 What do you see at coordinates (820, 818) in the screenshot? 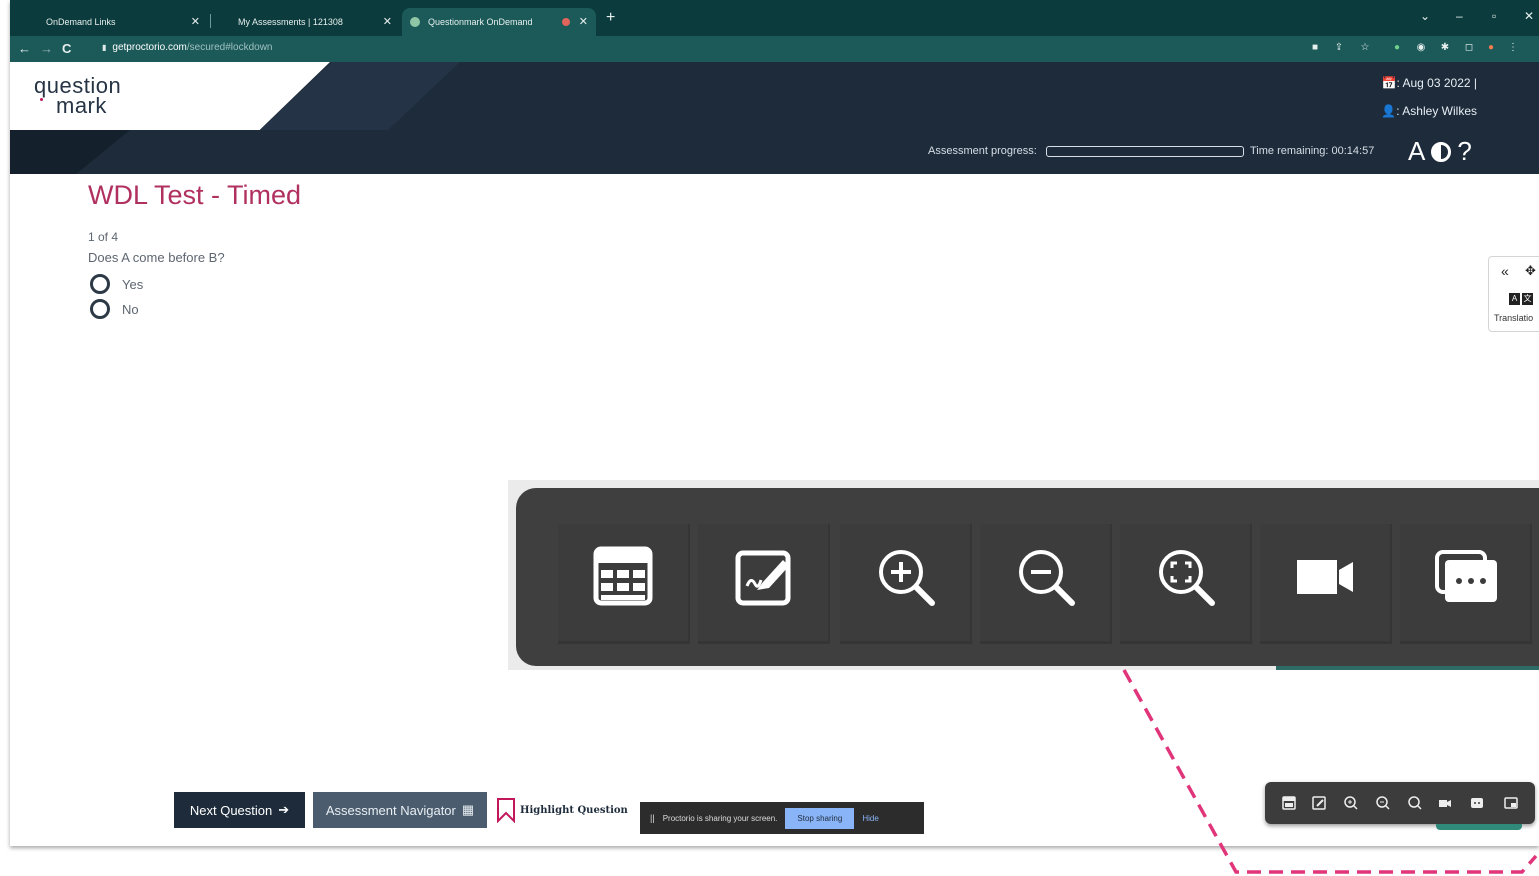
I see `stop-sharing-button: Stop sharing` at bounding box center [820, 818].